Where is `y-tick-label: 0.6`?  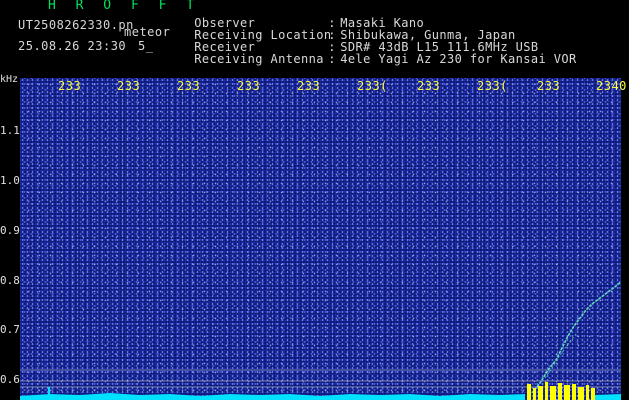
y-tick-label: 0.6 is located at coordinates (10, 379).